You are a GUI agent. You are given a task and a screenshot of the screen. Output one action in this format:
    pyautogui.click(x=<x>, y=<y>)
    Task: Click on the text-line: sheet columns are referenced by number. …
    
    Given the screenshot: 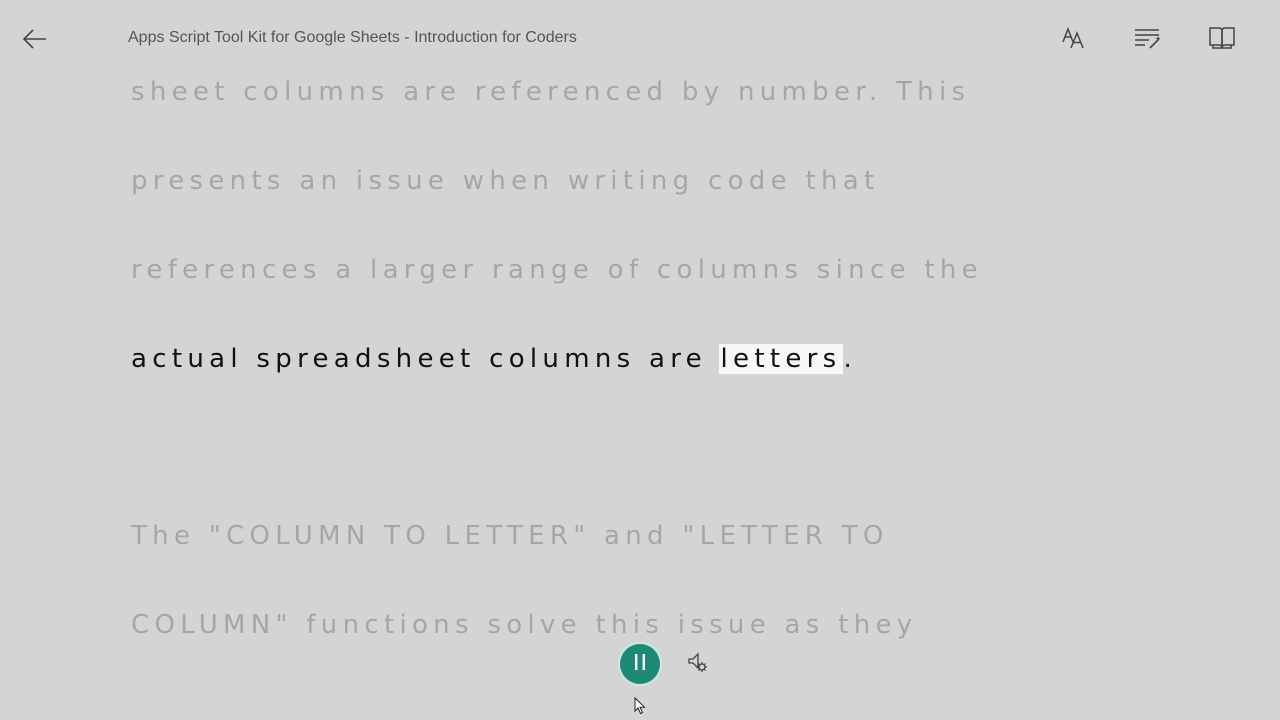 What is the action you would take?
    pyautogui.click(x=551, y=92)
    